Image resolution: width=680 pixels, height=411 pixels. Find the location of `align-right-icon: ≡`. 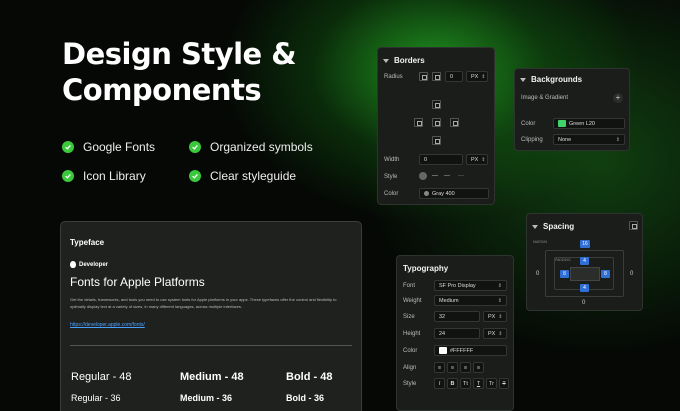

align-right-icon: ≡ is located at coordinates (465, 367).